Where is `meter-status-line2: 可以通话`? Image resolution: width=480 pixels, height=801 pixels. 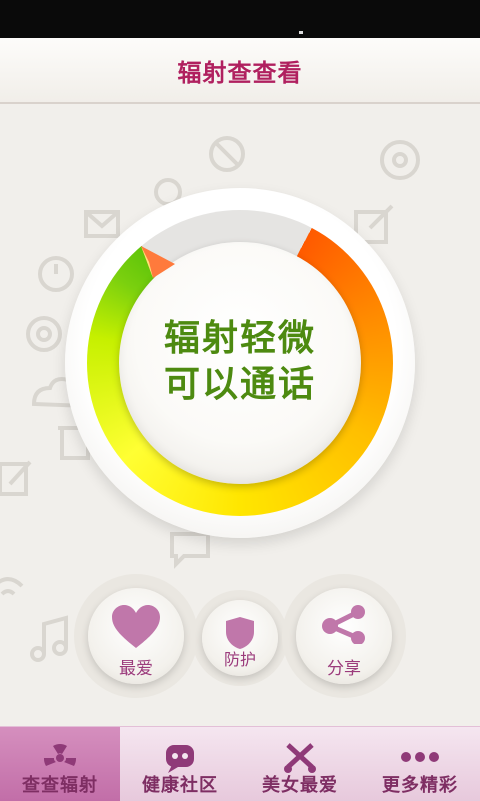 meter-status-line2: 可以通话 is located at coordinates (239, 384).